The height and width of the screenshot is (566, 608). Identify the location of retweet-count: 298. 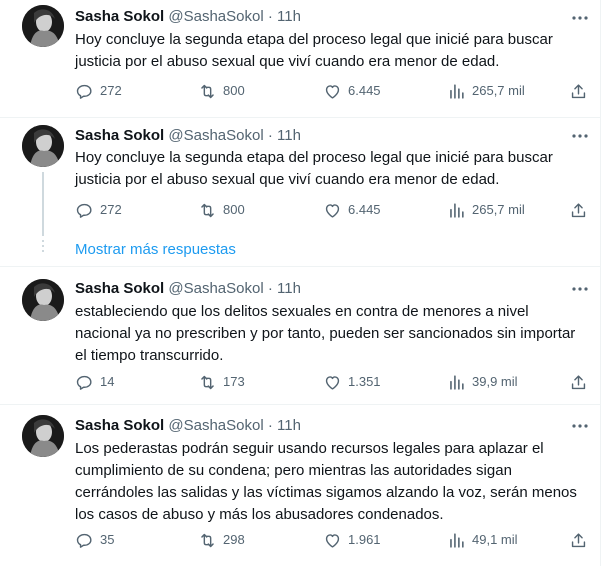
(234, 539).